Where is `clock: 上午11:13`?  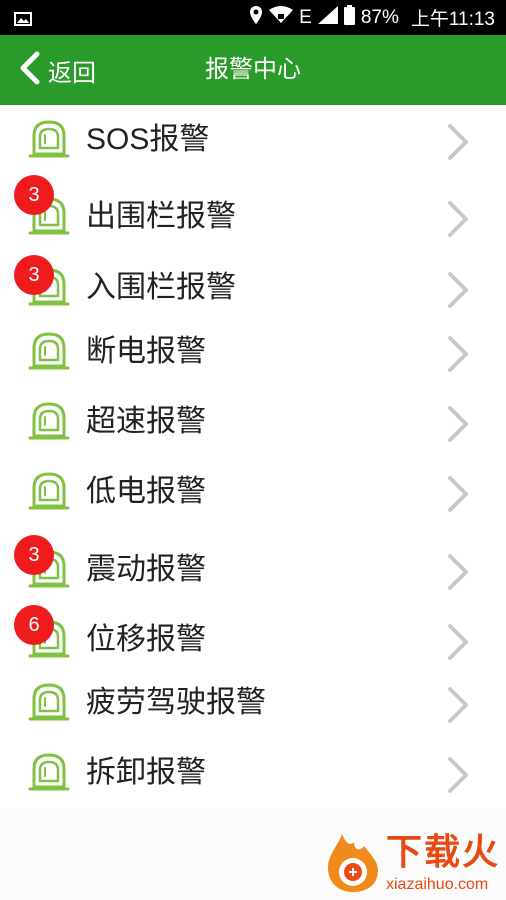 clock: 上午11:13 is located at coordinates (452, 19).